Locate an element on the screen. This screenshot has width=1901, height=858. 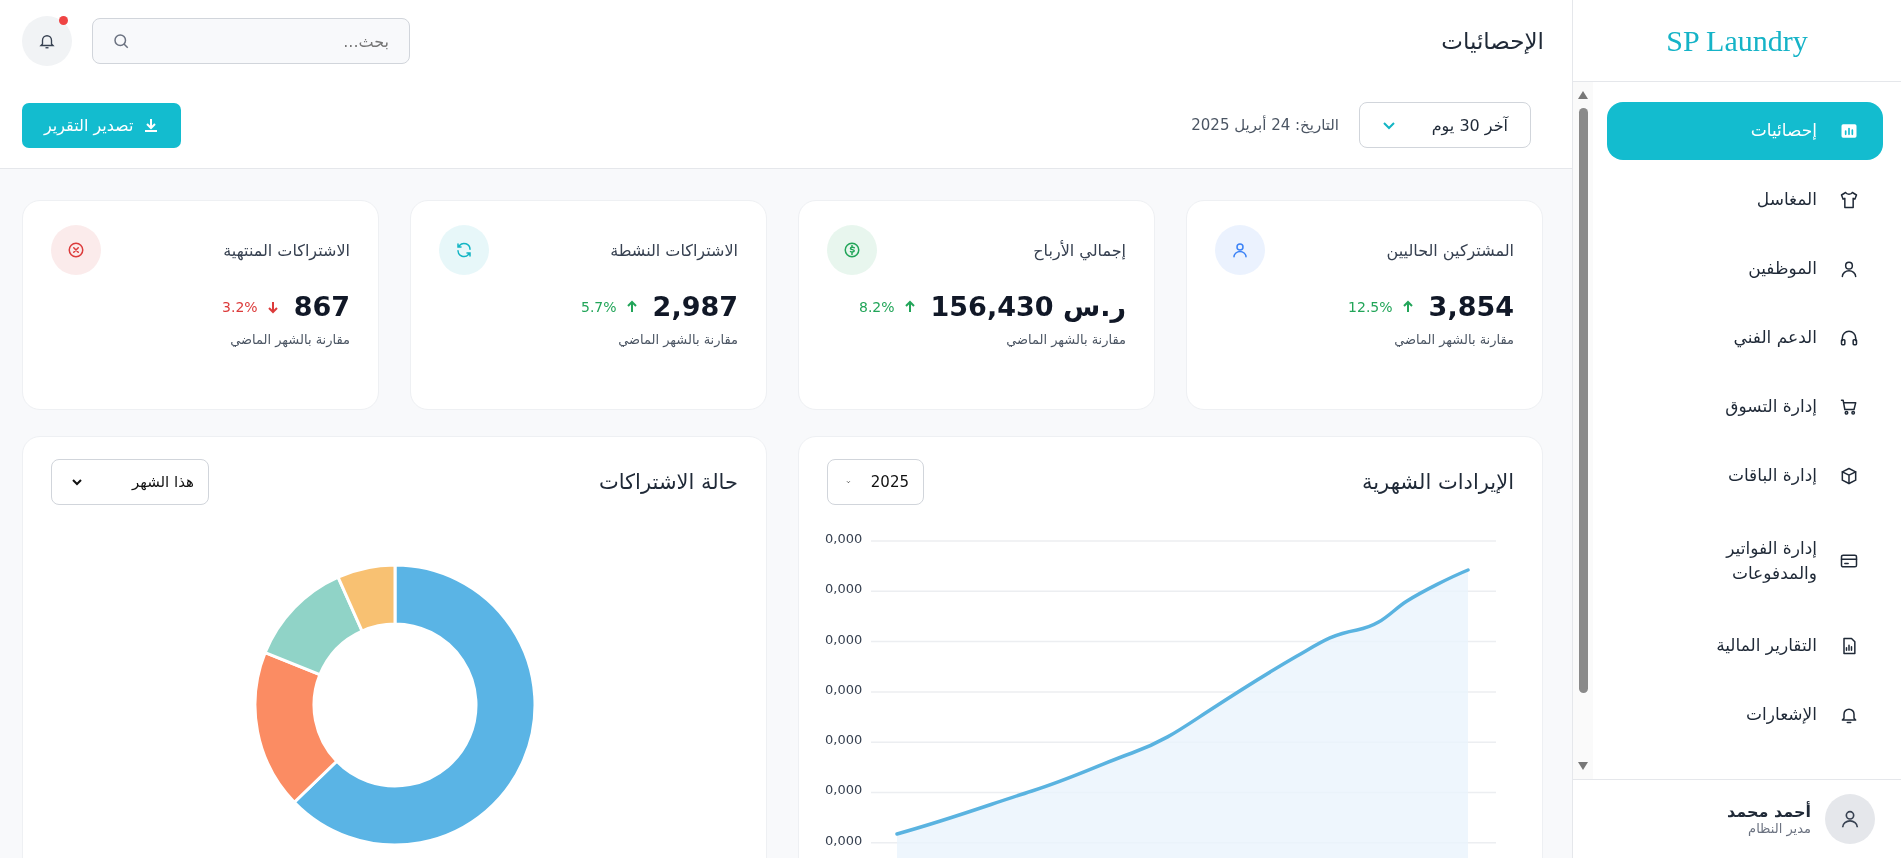
nav-item: المغاسل is located at coordinates (1745, 200).